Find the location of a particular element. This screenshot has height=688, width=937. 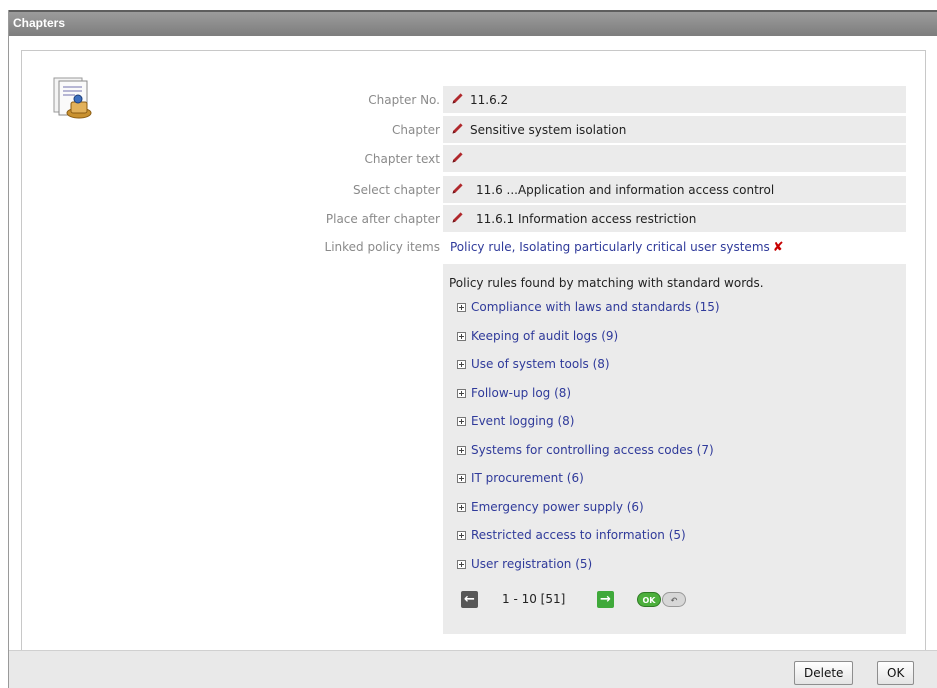

chapter-row: Chapter Sensitive system isolation is located at coordinates (474, 129).